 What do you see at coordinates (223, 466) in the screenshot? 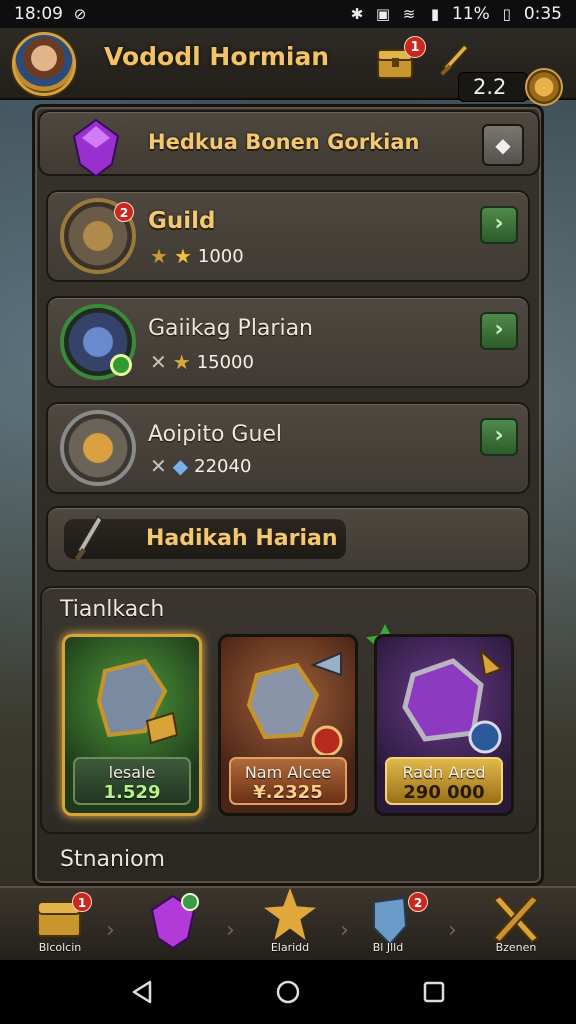
I see `gold-value: 22040` at bounding box center [223, 466].